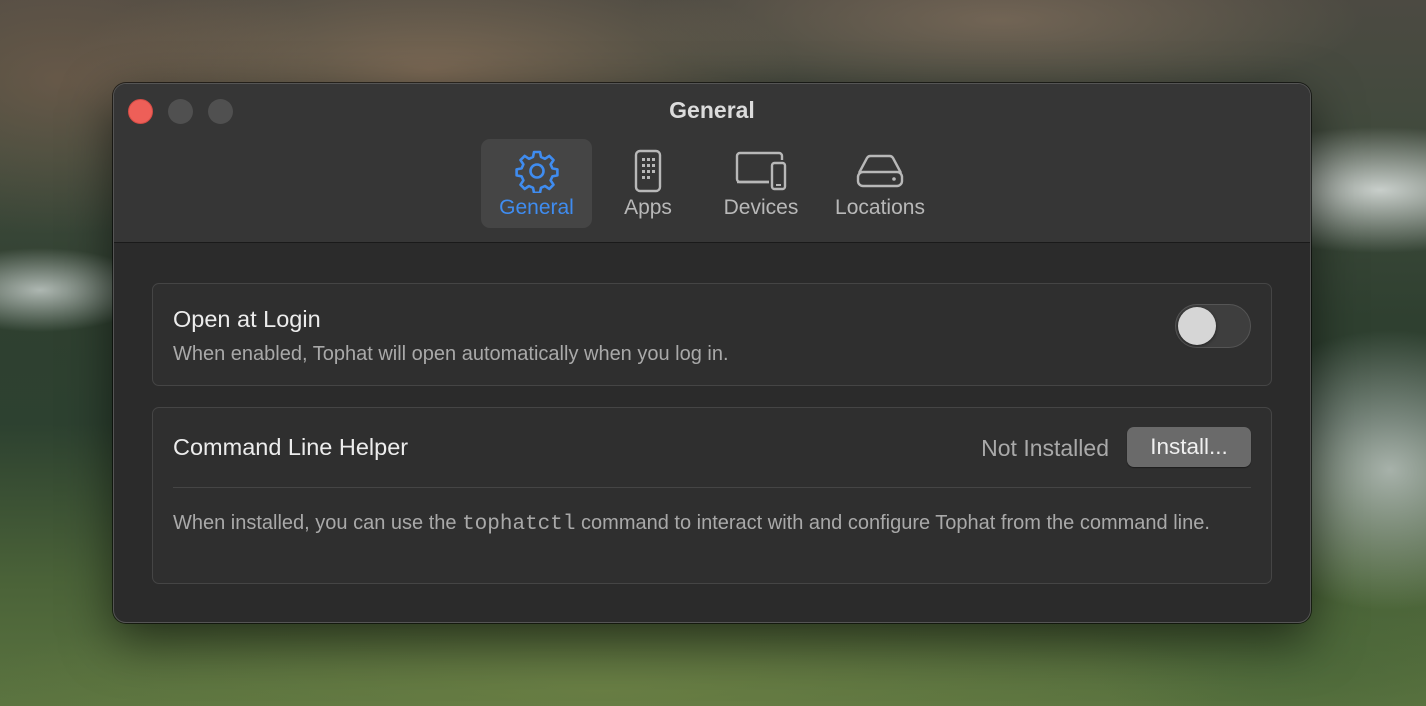  What do you see at coordinates (648, 171) in the screenshot?
I see `phone-icon` at bounding box center [648, 171].